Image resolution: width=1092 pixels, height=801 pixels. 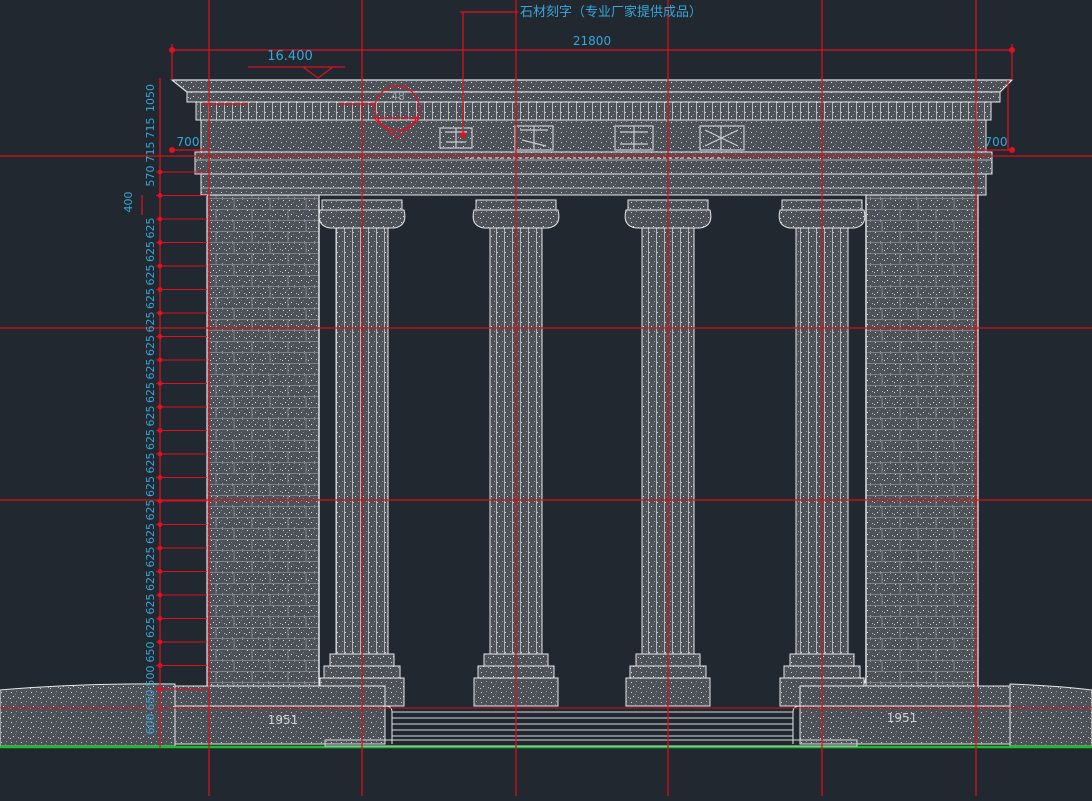 I want to click on right-pier, so click(x=922, y=441).